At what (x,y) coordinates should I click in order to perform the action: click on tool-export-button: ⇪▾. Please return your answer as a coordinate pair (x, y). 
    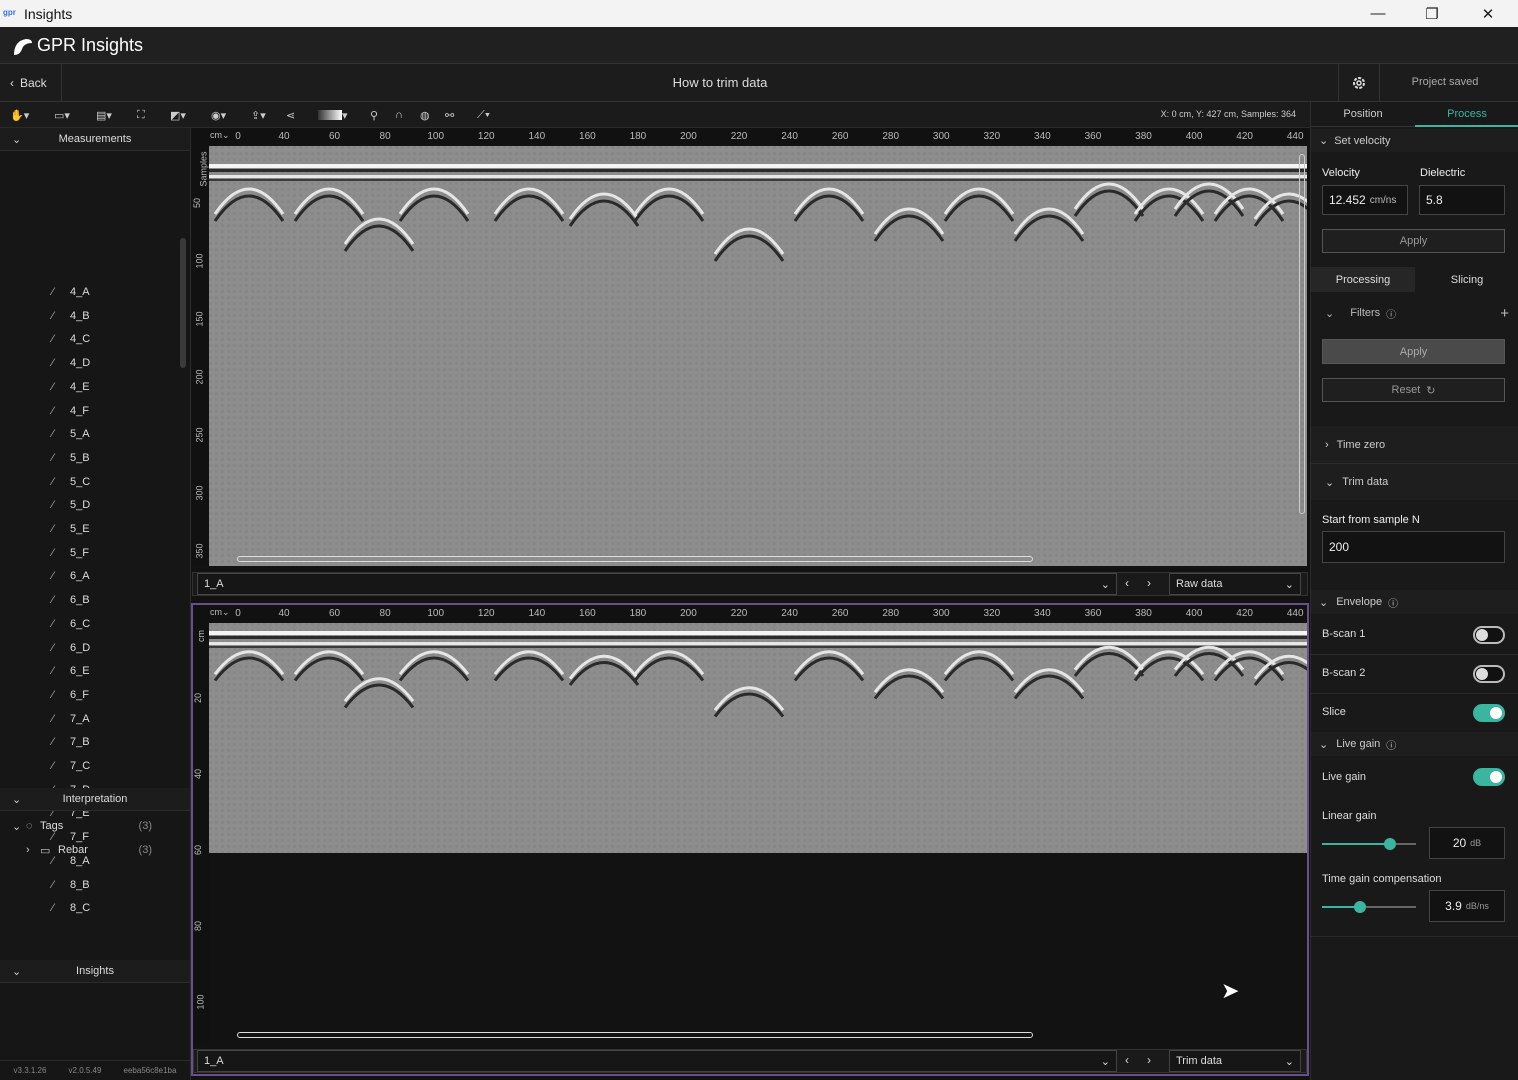
    Looking at the image, I should click on (258, 115).